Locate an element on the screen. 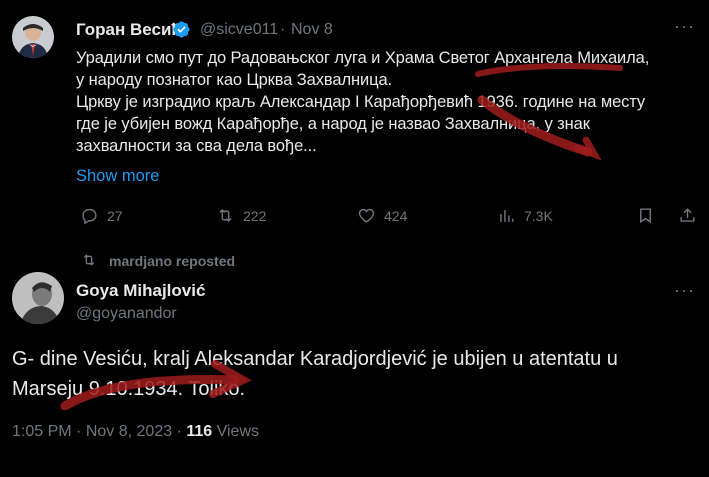  views-button: 7.3K is located at coordinates (525, 215).